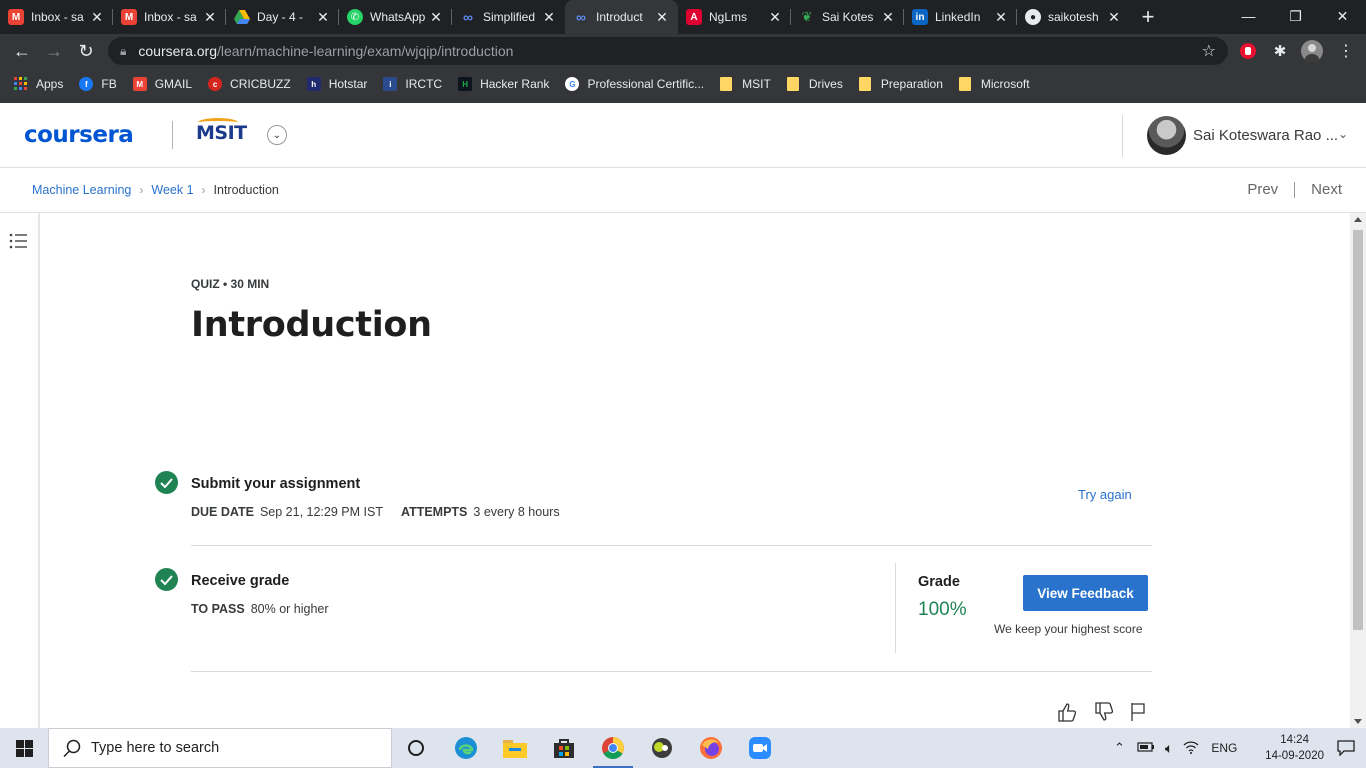  I want to click on clock-date: 14-09-2020, so click(1294, 756).